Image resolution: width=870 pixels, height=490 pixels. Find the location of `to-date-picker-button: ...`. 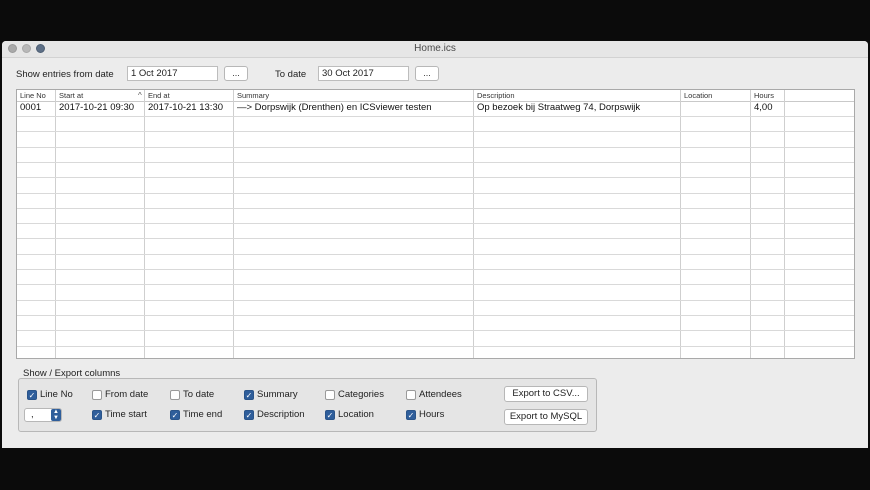

to-date-picker-button: ... is located at coordinates (427, 73).